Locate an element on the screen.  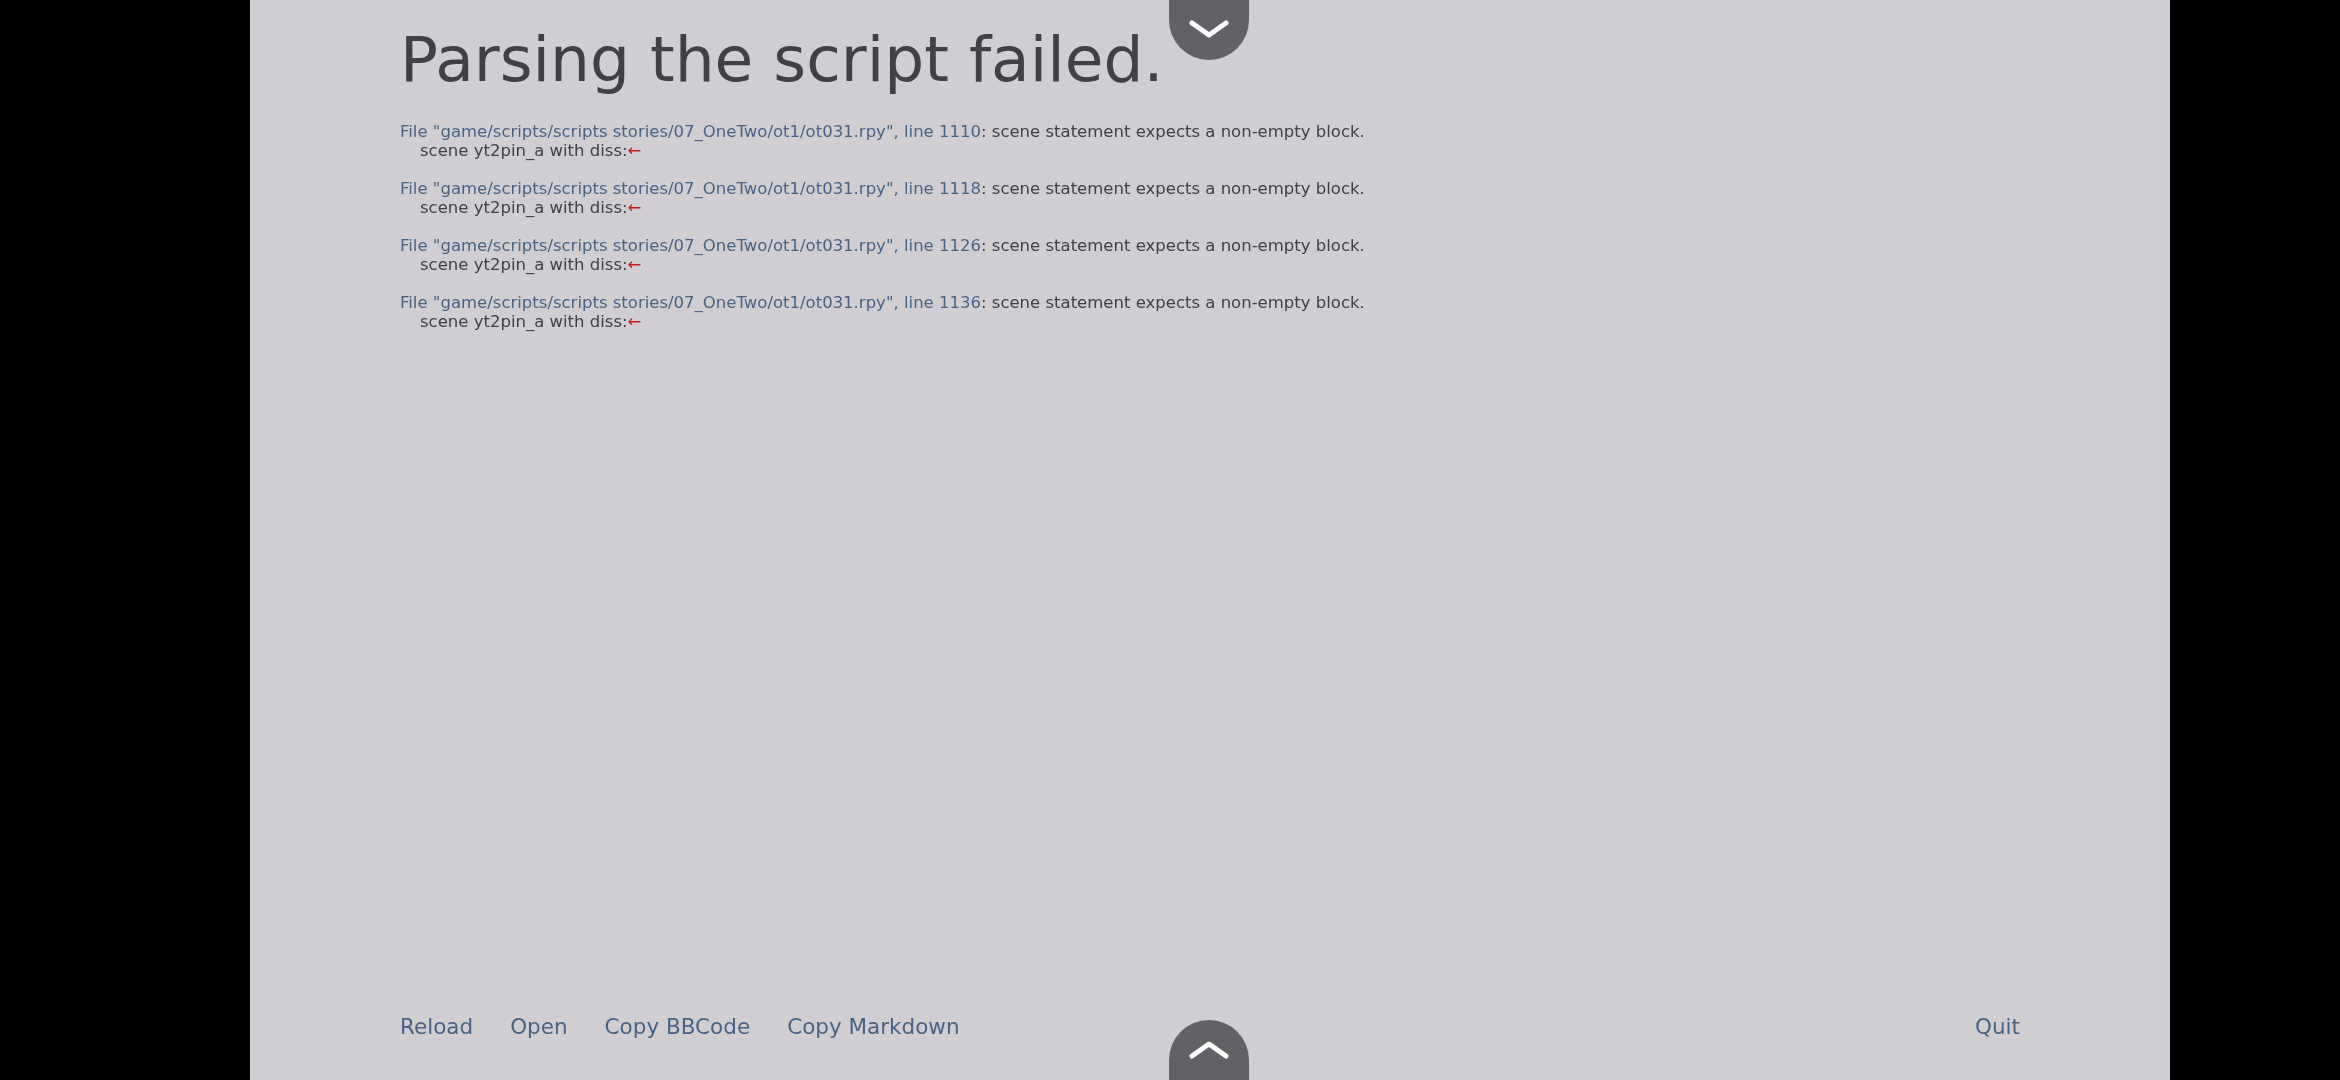
action-link: Copy BBCode is located at coordinates (677, 1027).